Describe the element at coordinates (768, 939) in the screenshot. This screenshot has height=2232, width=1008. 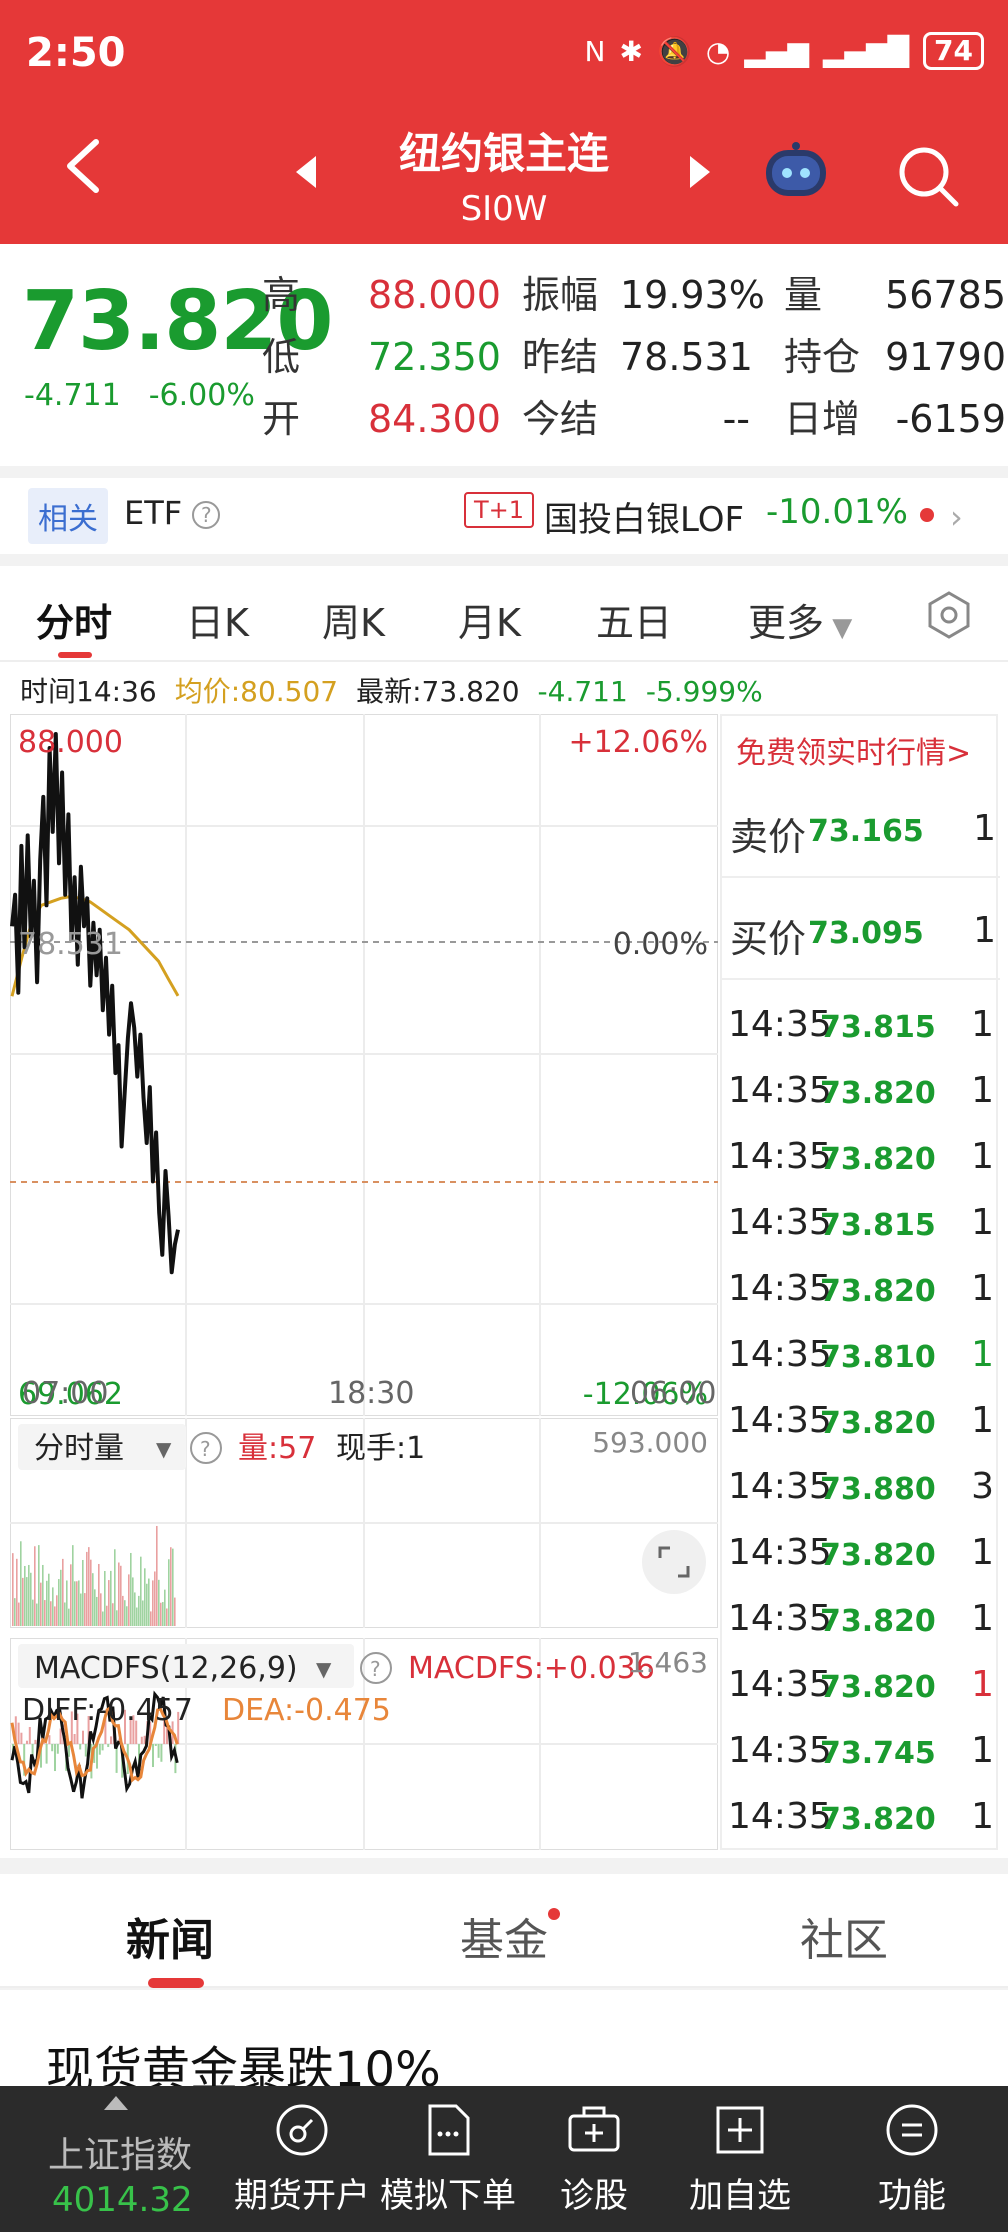
I see `bid-label: 买价` at that location.